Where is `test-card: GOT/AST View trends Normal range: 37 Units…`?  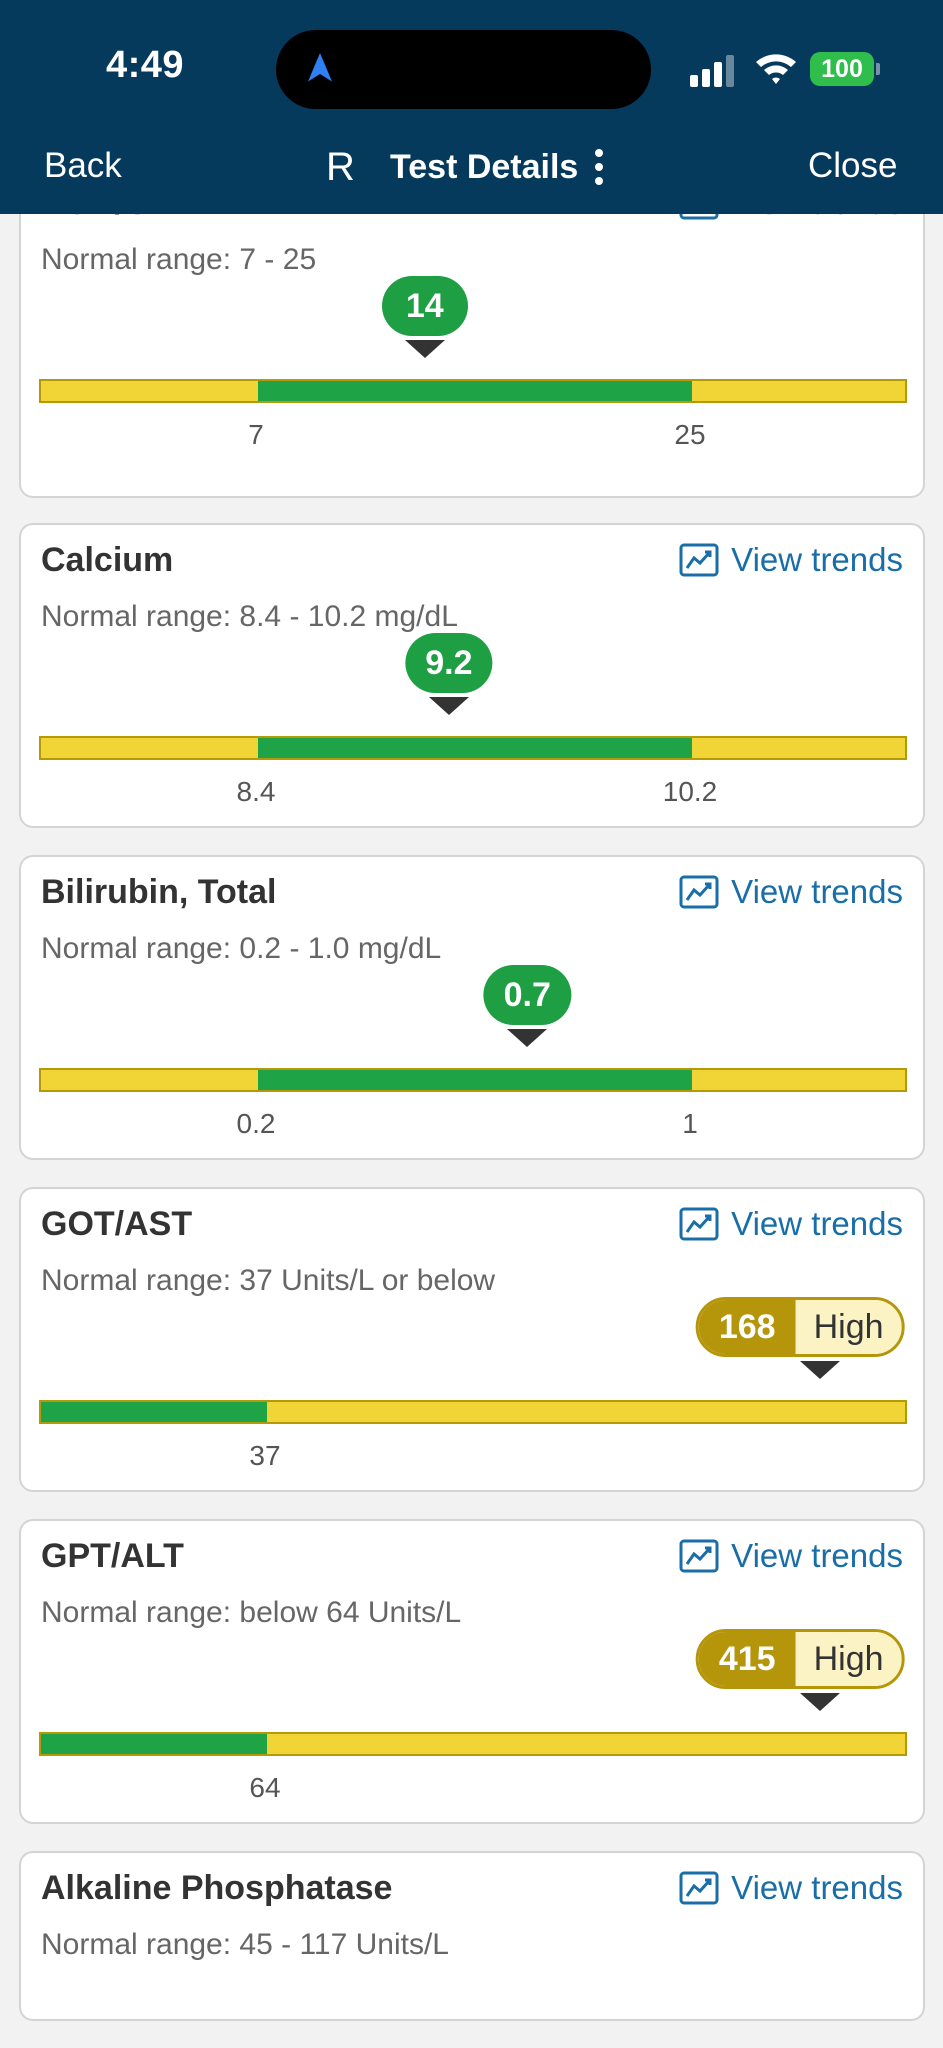
test-card: GOT/AST View trends Normal range: 37 Units… is located at coordinates (472, 1339).